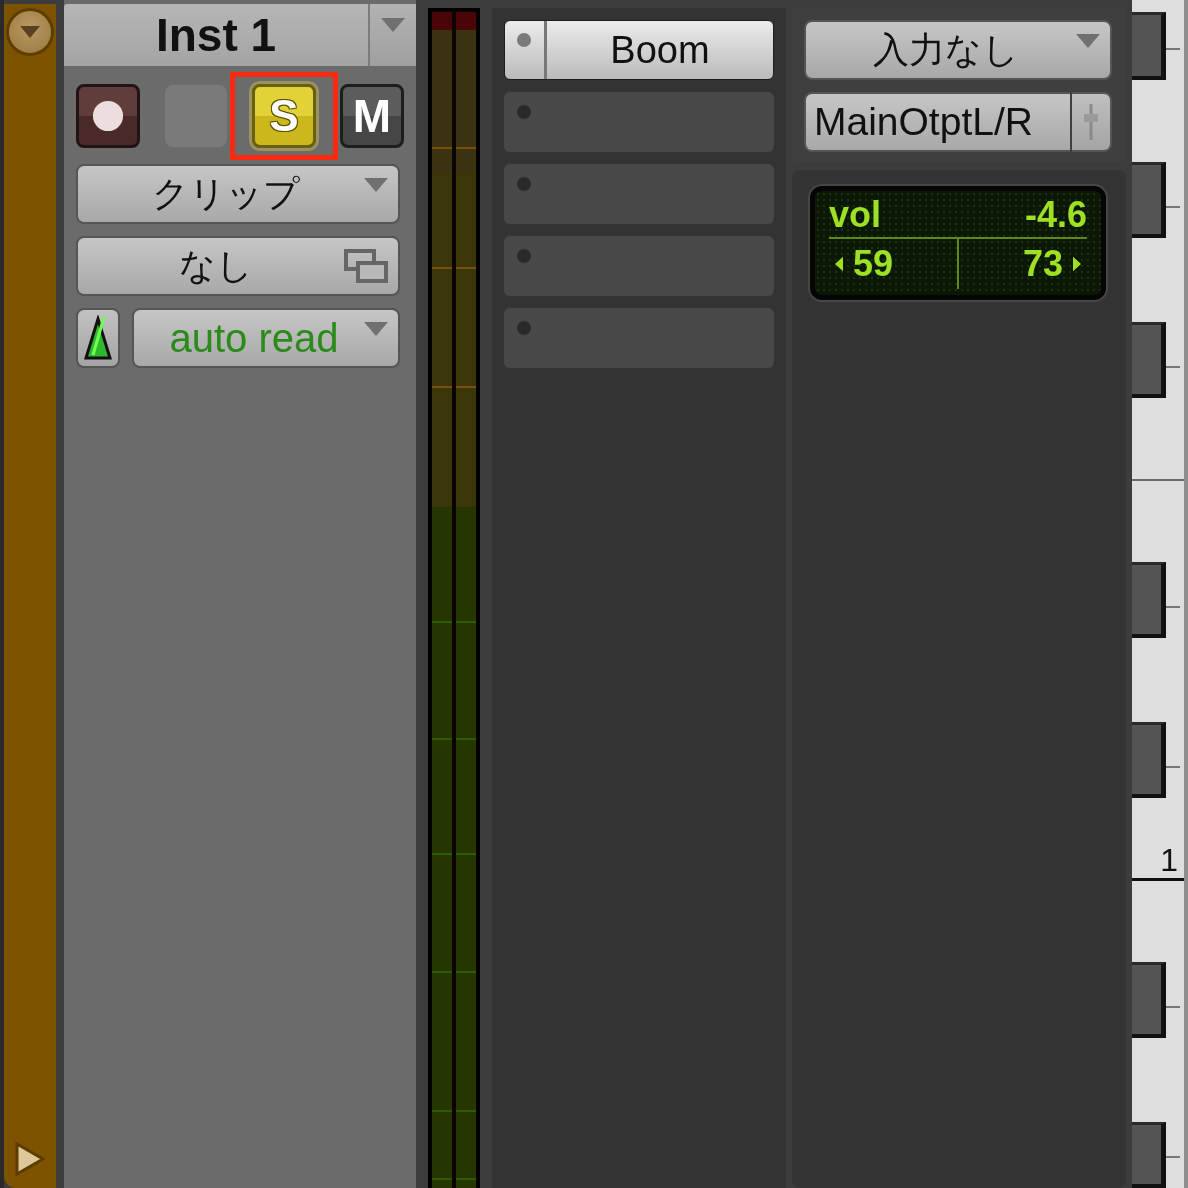  Describe the element at coordinates (1169, 860) in the screenshot. I see `octave-label: 1` at that location.